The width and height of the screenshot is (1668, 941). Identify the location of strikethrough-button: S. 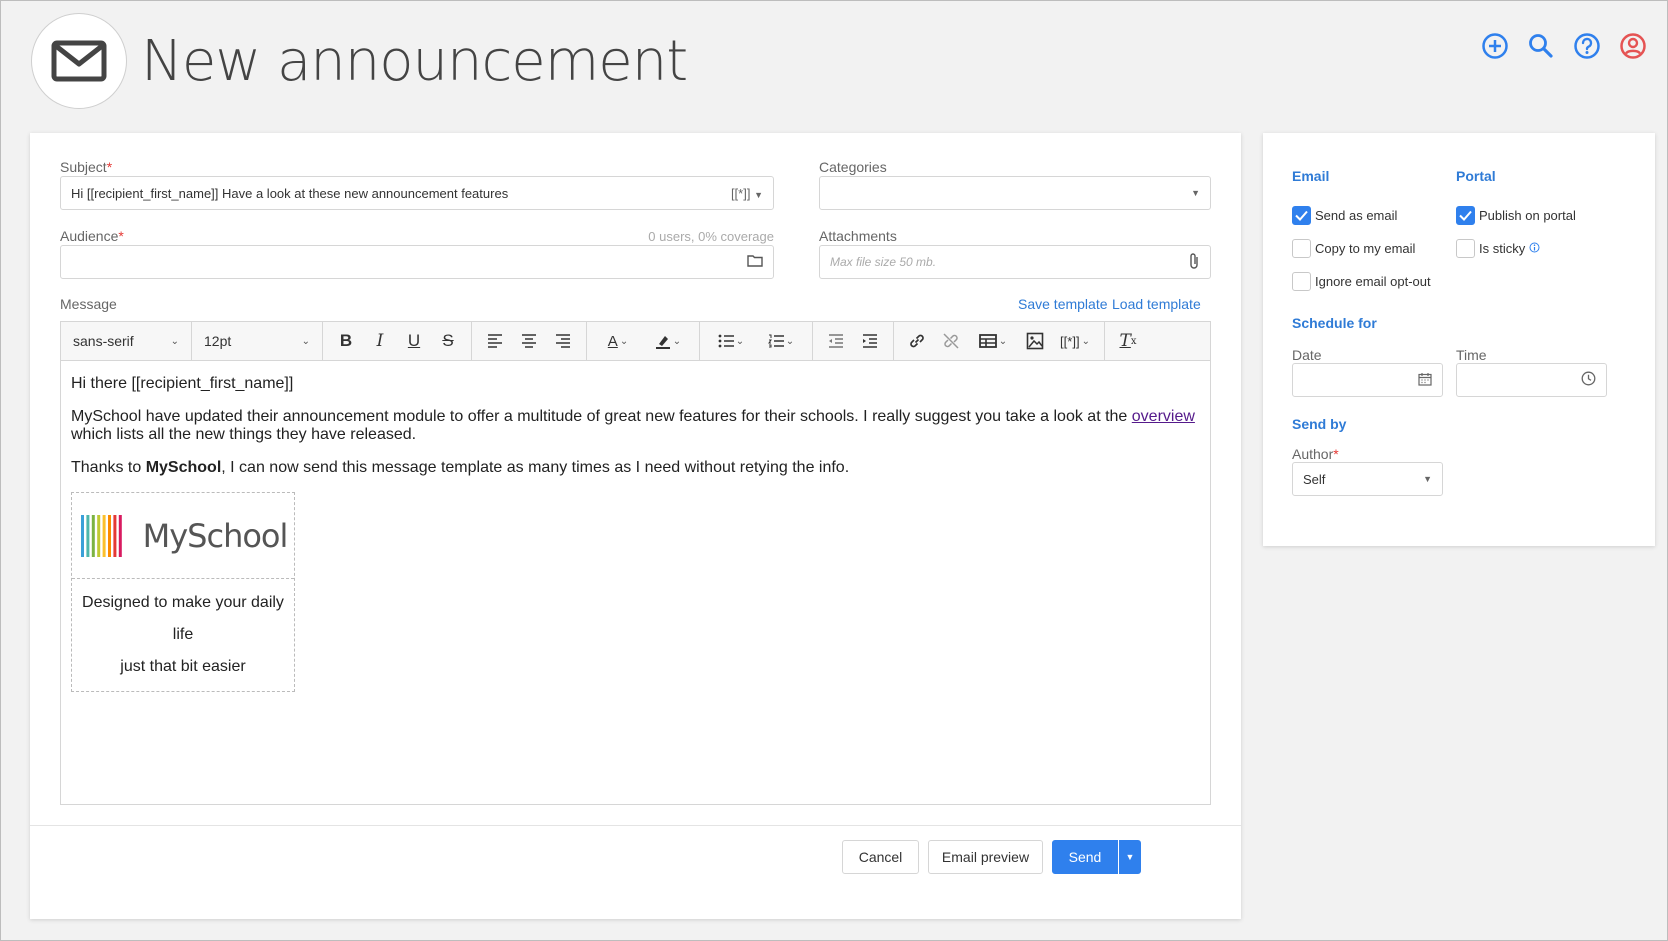
(448, 341).